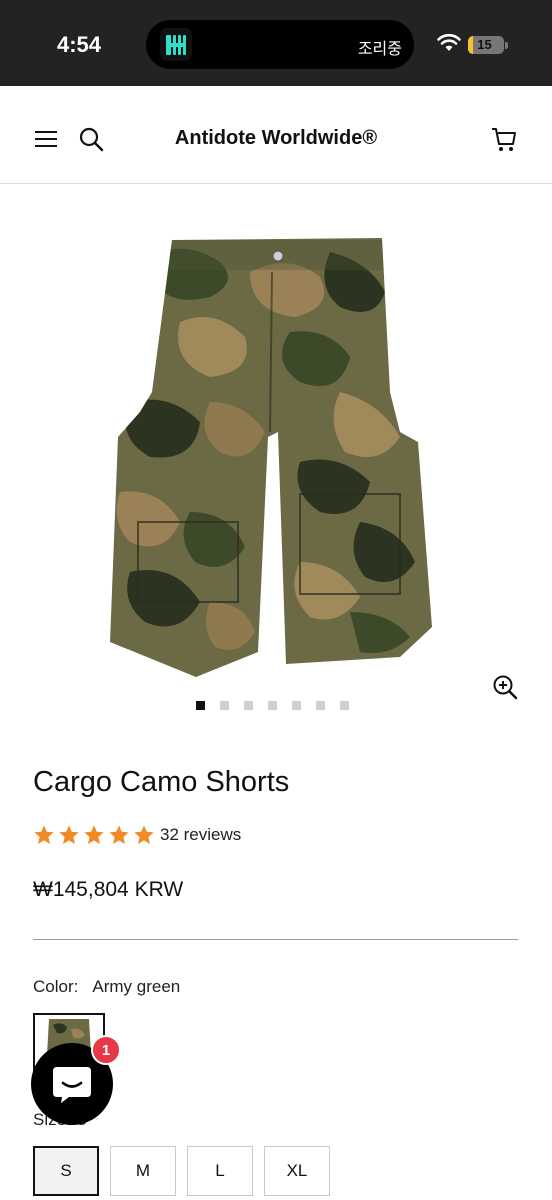 This screenshot has width=552, height=1200. What do you see at coordinates (108, 889) in the screenshot?
I see `product-price: ₩145,804 KRW` at bounding box center [108, 889].